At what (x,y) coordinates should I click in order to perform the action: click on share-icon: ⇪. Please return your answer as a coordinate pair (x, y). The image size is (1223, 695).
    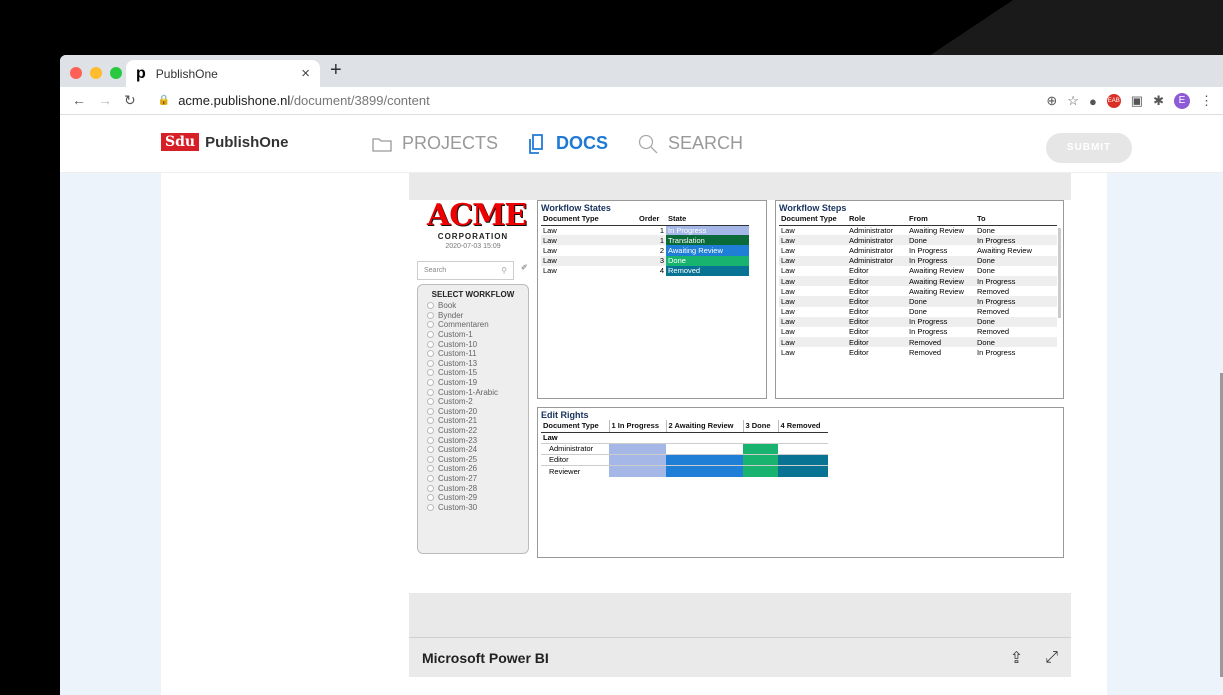
    Looking at the image, I should click on (1016, 658).